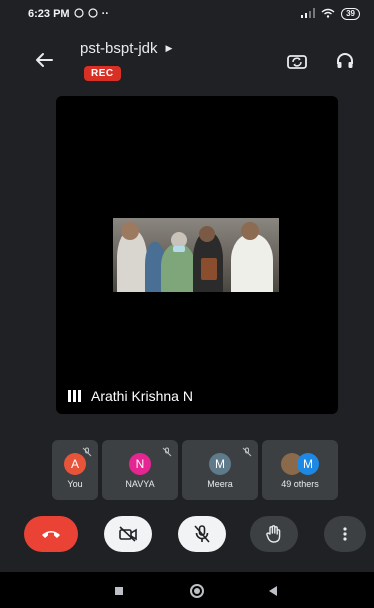 This screenshot has height=608, width=374. I want to click on phone-hangup-icon, so click(51, 534).